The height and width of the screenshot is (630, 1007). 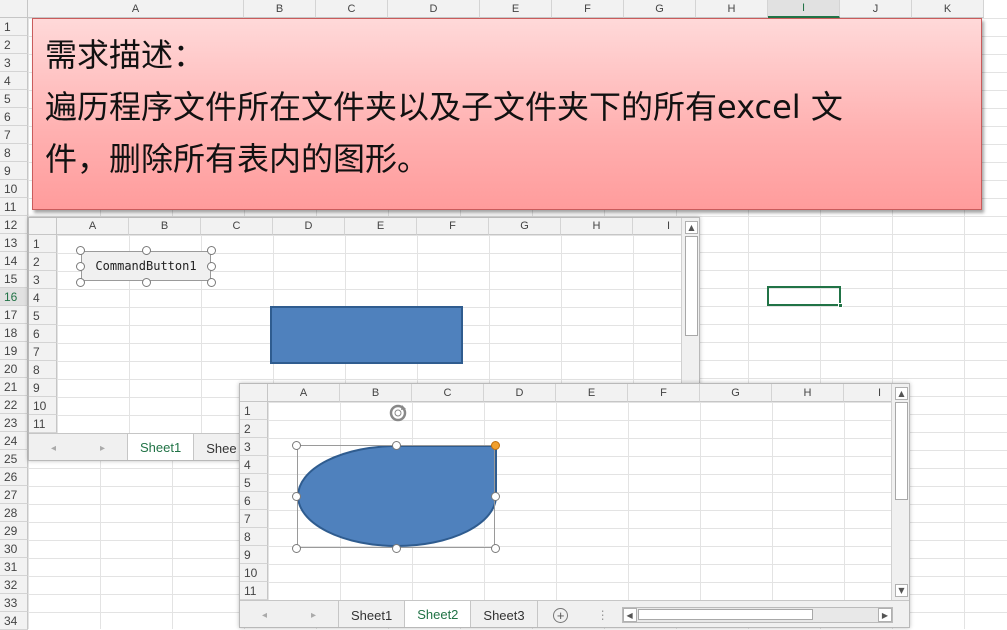 What do you see at coordinates (381, 226) in the screenshot?
I see `window1-col-header: E` at bounding box center [381, 226].